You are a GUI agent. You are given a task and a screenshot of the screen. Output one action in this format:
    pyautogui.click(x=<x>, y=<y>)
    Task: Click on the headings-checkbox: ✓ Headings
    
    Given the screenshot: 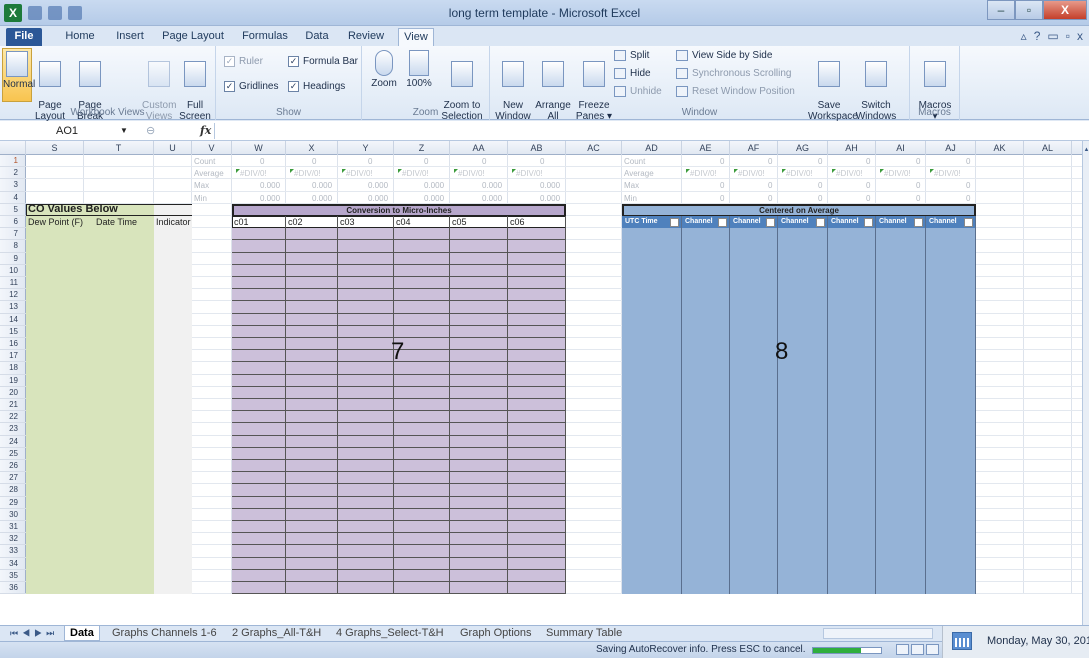 What is the action you would take?
    pyautogui.click(x=316, y=86)
    